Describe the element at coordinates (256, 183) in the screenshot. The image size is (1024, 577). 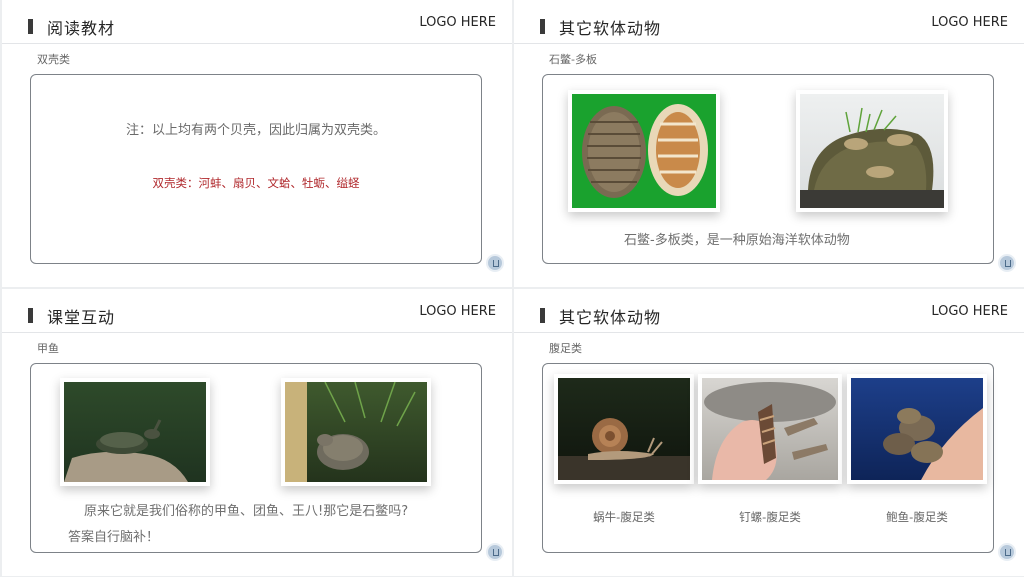
I see `bivalve-list: 双壳类：河蚌、扇贝、文蛤、牡蛎、缢蛏` at that location.